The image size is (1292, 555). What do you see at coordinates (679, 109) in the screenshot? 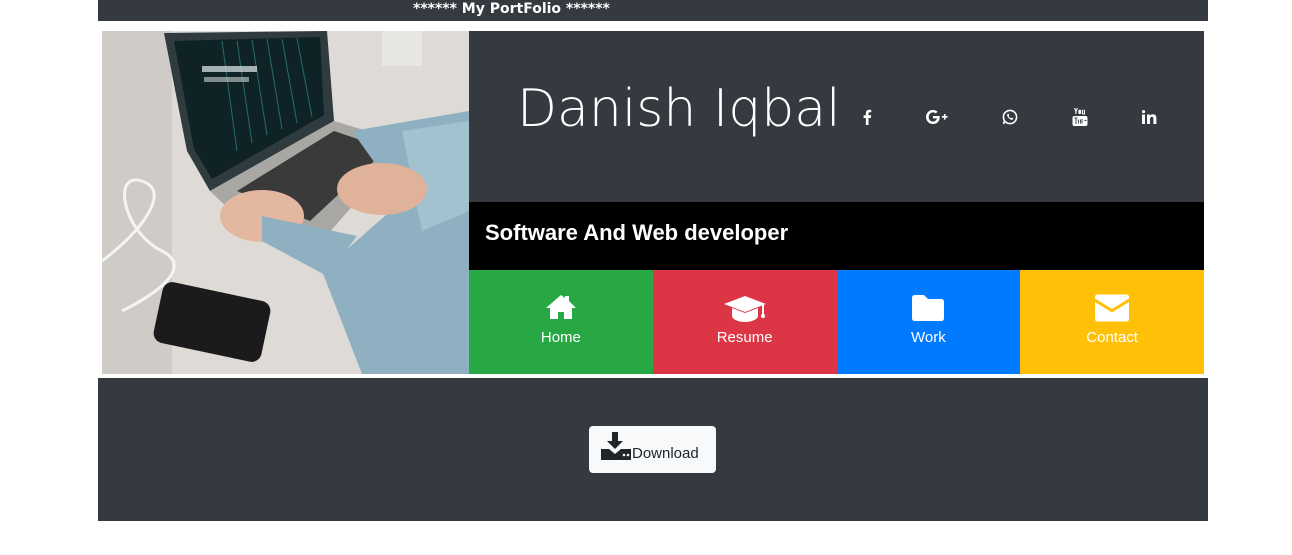
I see `profile-name: Danish Iqbal` at bounding box center [679, 109].